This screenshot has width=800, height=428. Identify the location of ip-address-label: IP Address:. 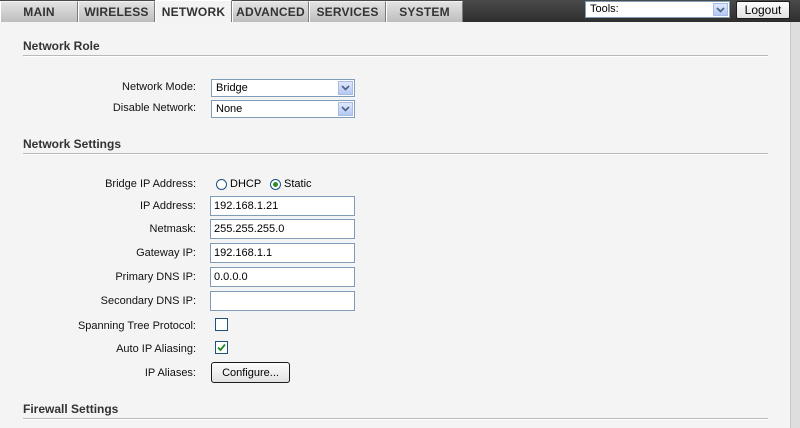
(167, 206).